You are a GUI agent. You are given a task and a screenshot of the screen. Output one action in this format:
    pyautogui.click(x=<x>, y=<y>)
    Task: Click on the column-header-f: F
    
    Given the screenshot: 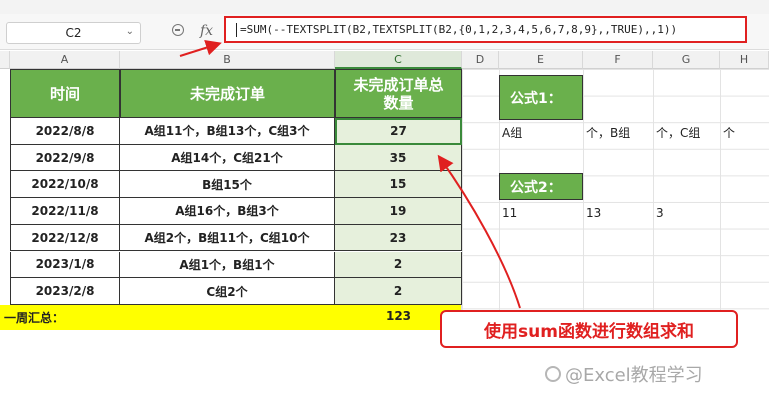 What is the action you would take?
    pyautogui.click(x=618, y=60)
    